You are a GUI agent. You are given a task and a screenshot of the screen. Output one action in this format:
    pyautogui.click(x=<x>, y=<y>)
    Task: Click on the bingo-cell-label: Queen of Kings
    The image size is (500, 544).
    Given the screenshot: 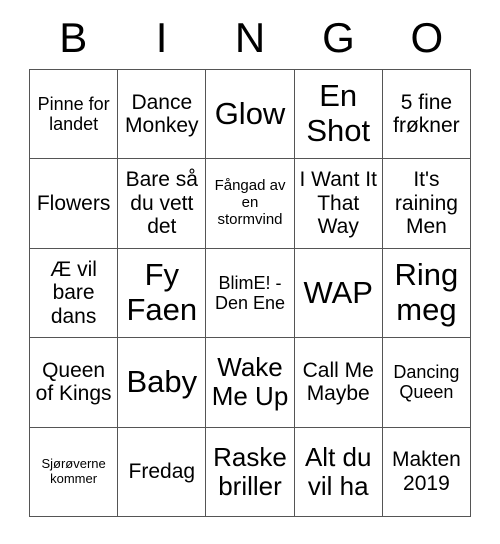 What is the action you would take?
    pyautogui.click(x=73, y=382)
    